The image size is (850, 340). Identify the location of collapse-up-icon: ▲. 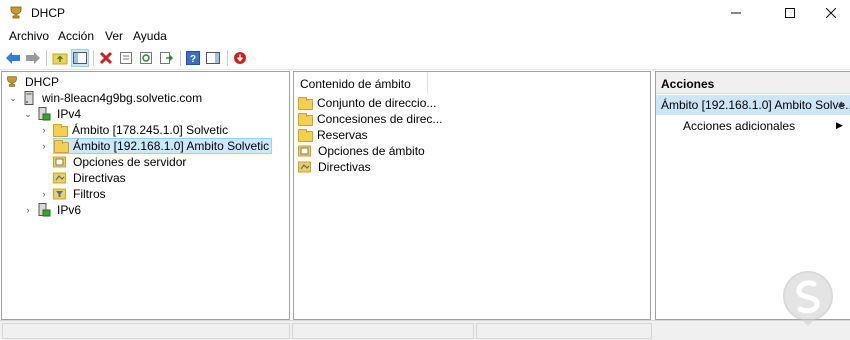
(841, 104).